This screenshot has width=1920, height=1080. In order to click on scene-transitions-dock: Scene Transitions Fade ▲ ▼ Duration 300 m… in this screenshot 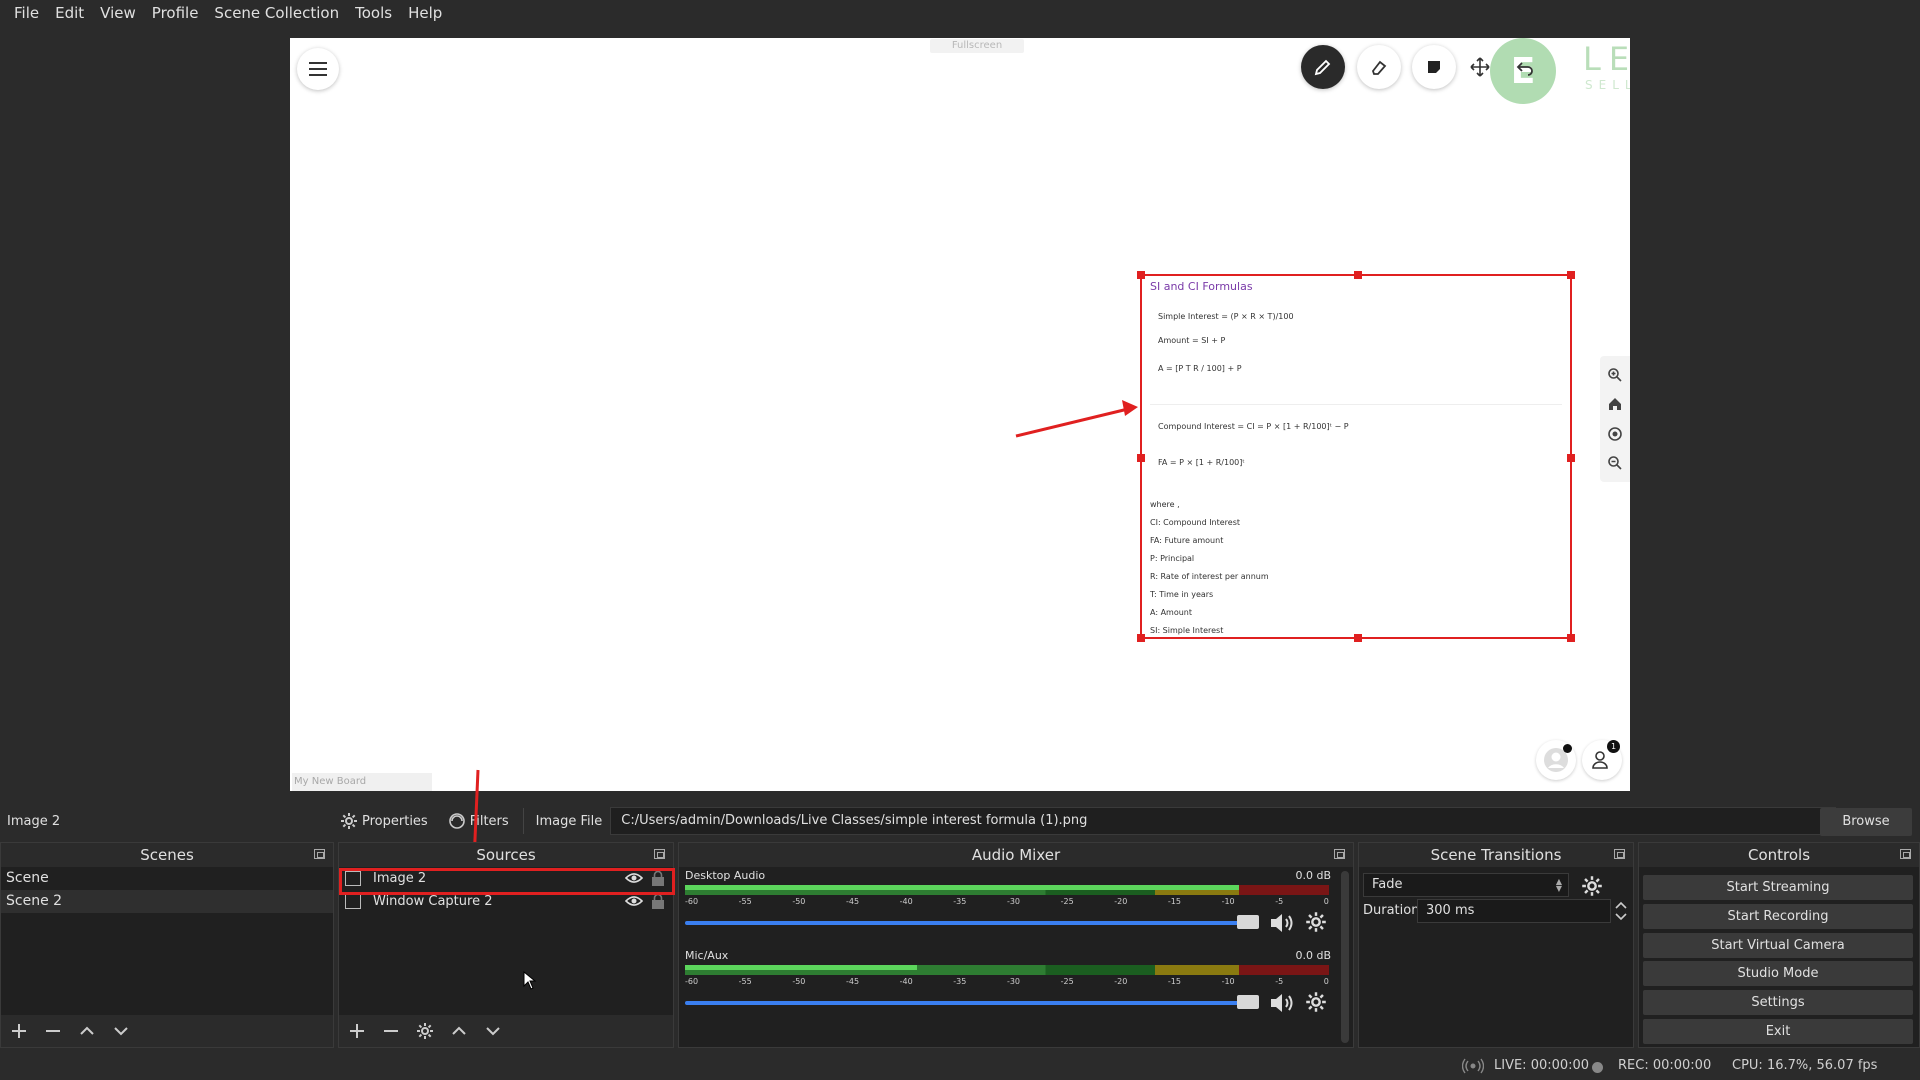, I will do `click(1496, 945)`.